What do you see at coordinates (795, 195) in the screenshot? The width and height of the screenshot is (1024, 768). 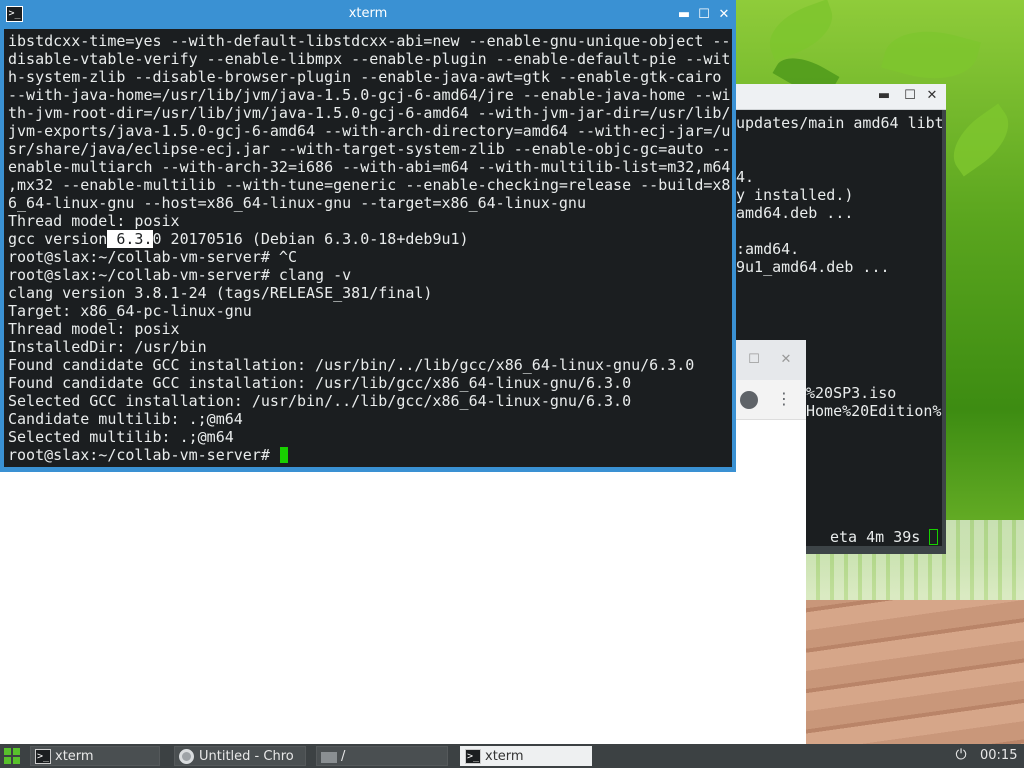 I see `terminal-line: y installed.)` at bounding box center [795, 195].